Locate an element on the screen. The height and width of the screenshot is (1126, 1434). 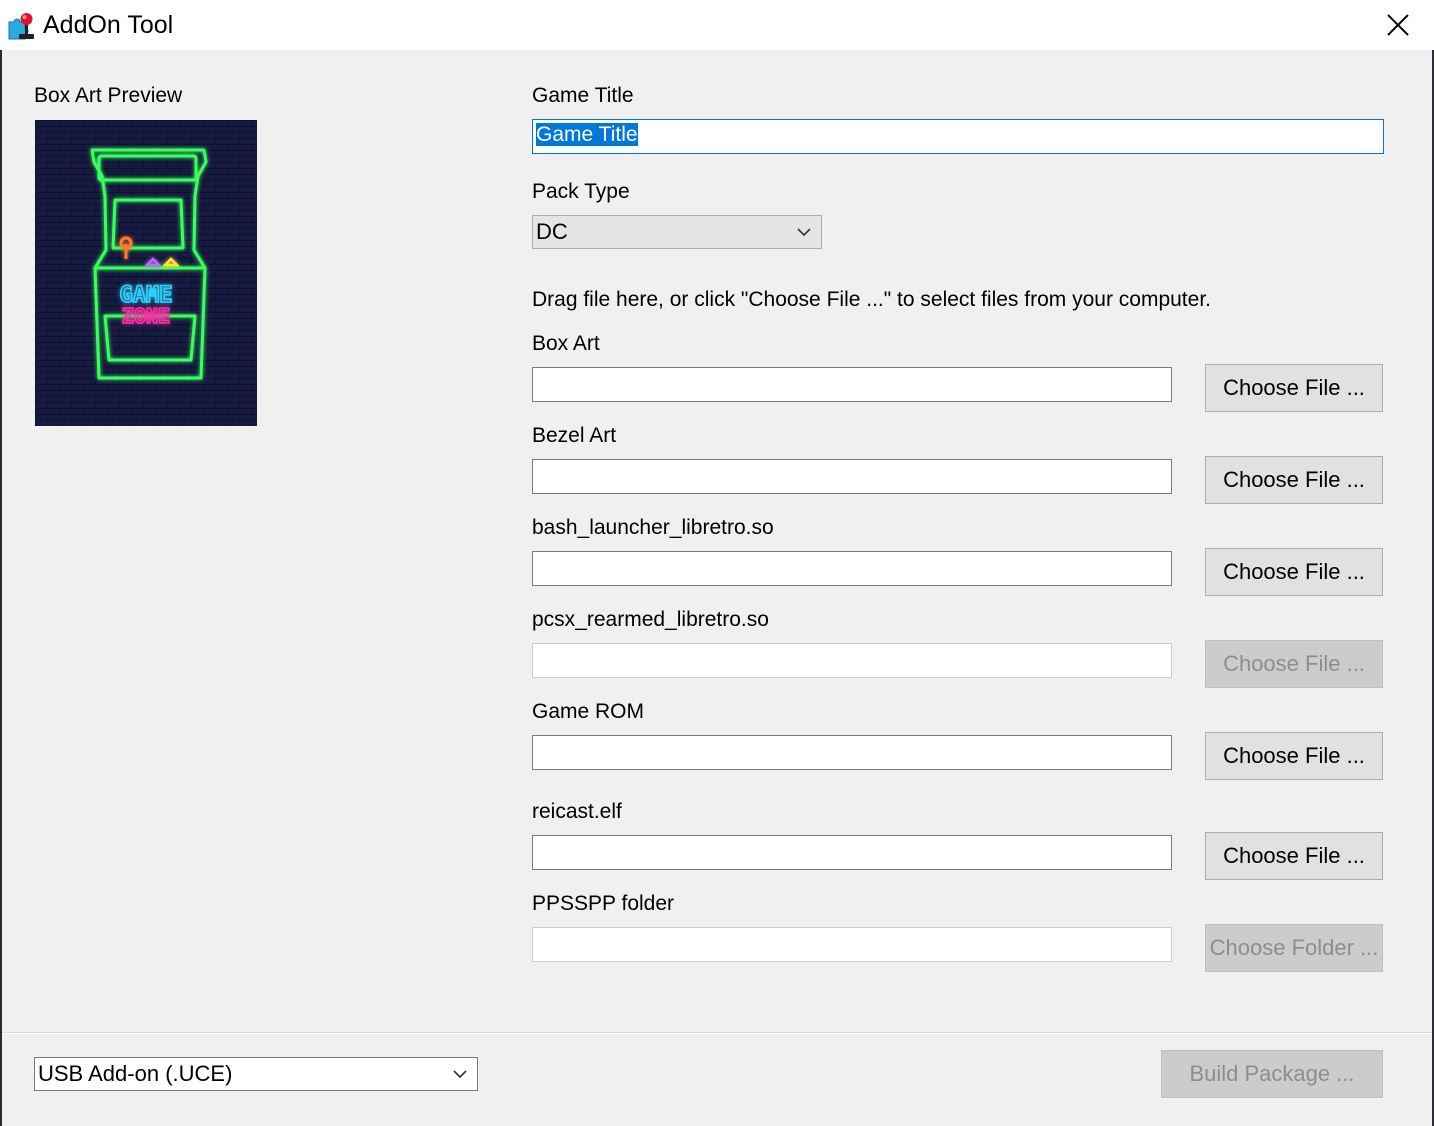
title-bar: AddOn Tool is located at coordinates (717, 25).